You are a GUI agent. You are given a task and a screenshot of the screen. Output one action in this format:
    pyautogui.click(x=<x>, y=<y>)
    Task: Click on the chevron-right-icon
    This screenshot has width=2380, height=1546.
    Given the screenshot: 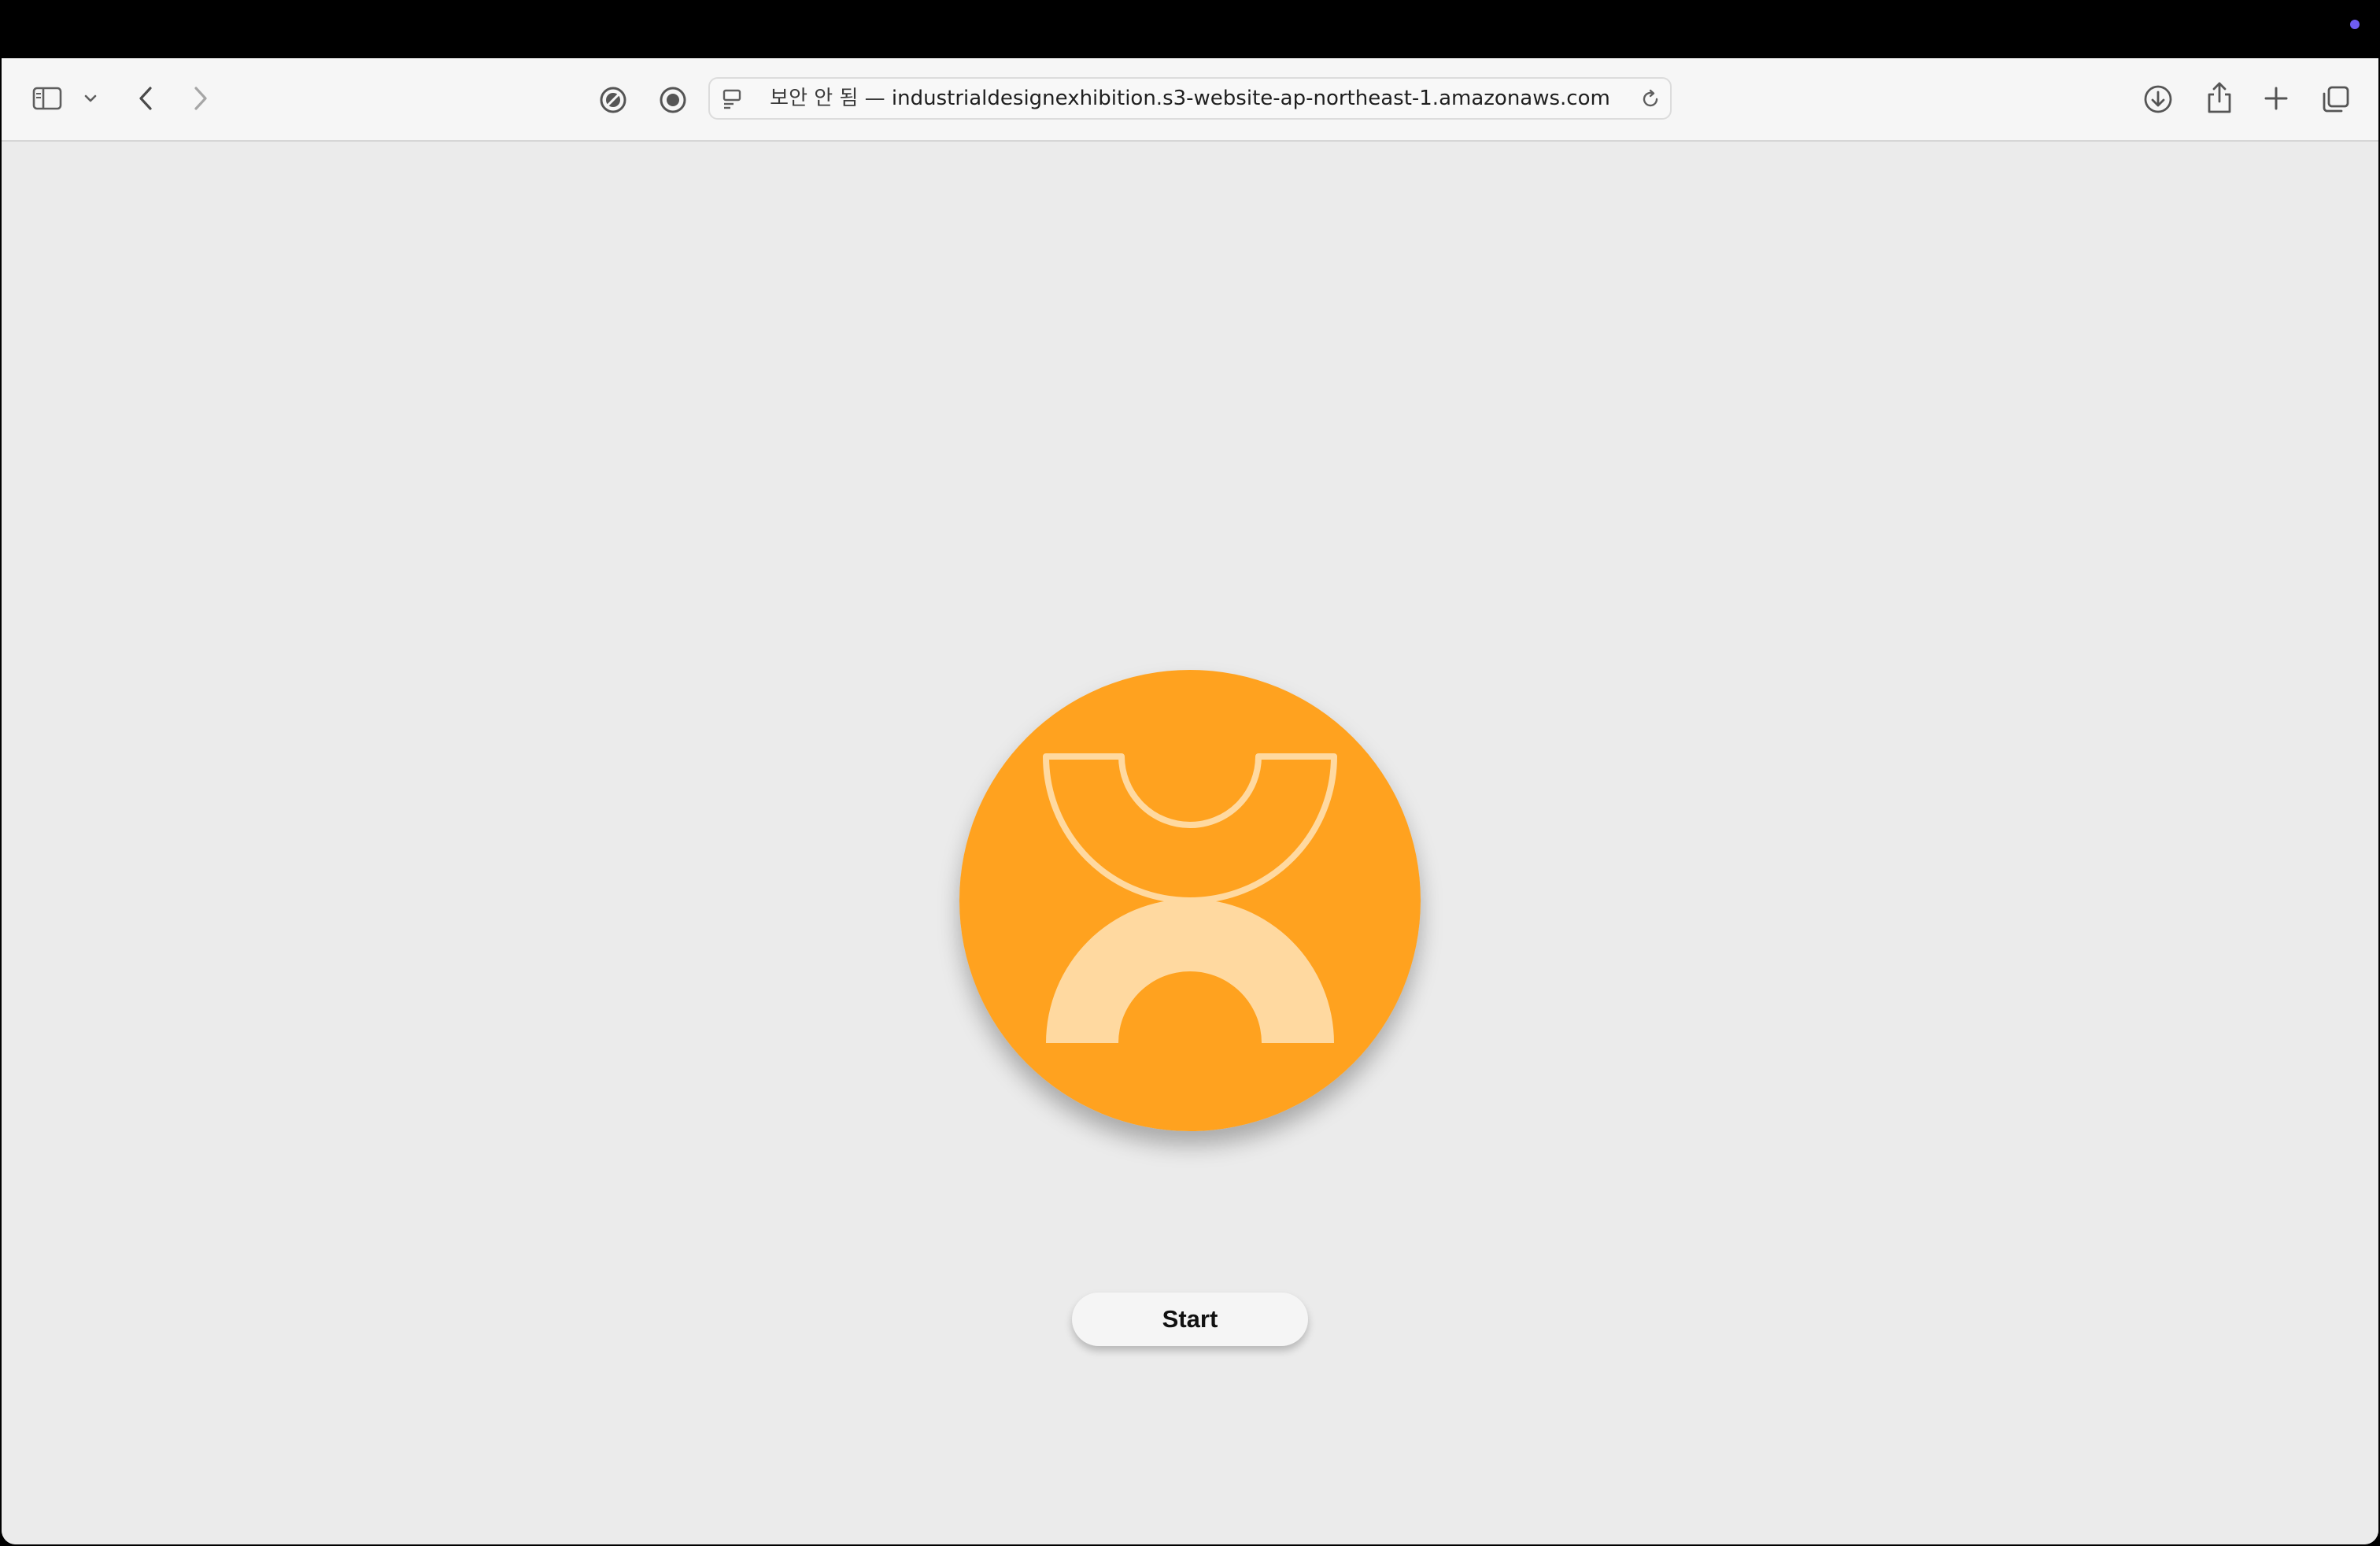 What is the action you would take?
    pyautogui.click(x=200, y=98)
    